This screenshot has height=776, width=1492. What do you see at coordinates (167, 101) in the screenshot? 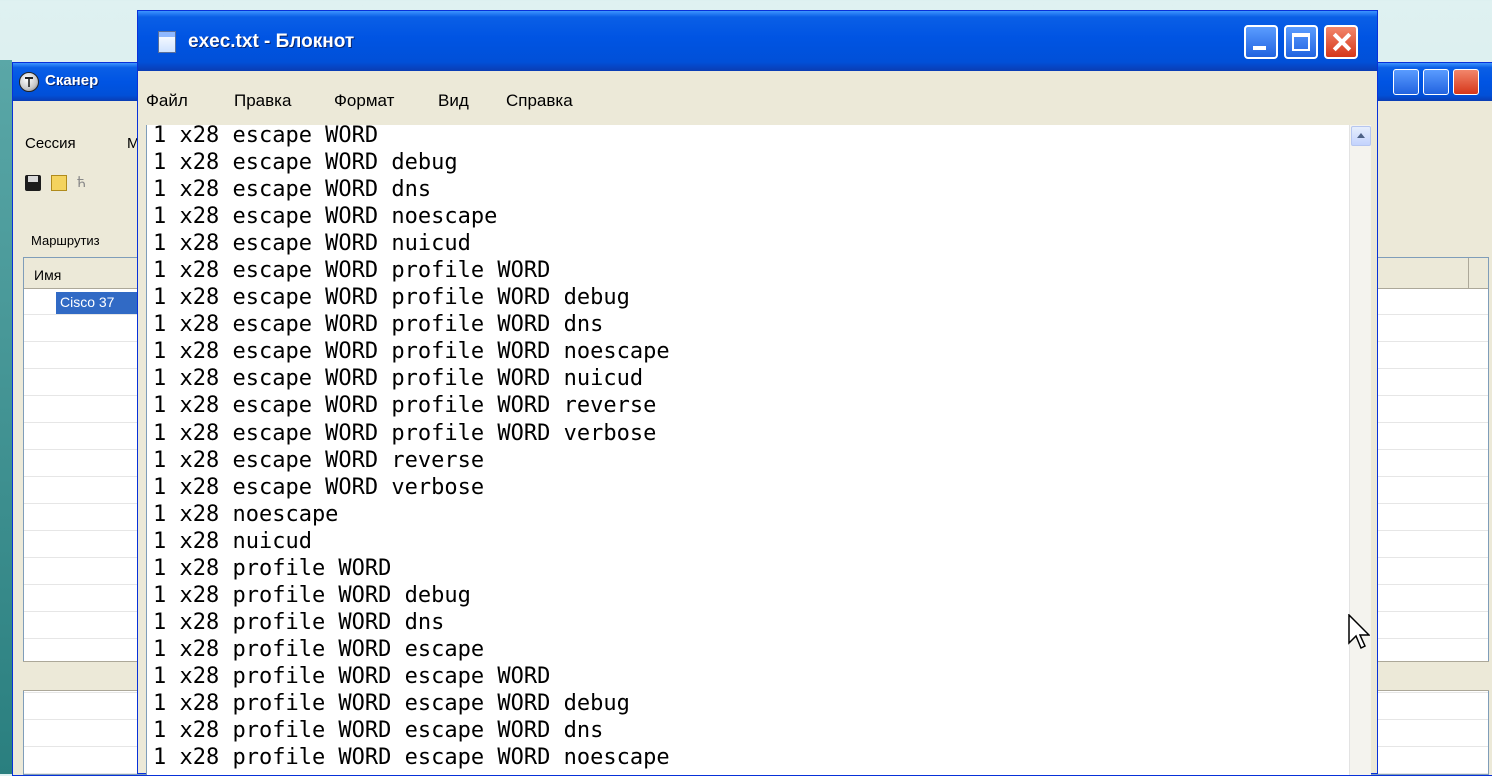
I see `menu-file: Файл` at bounding box center [167, 101].